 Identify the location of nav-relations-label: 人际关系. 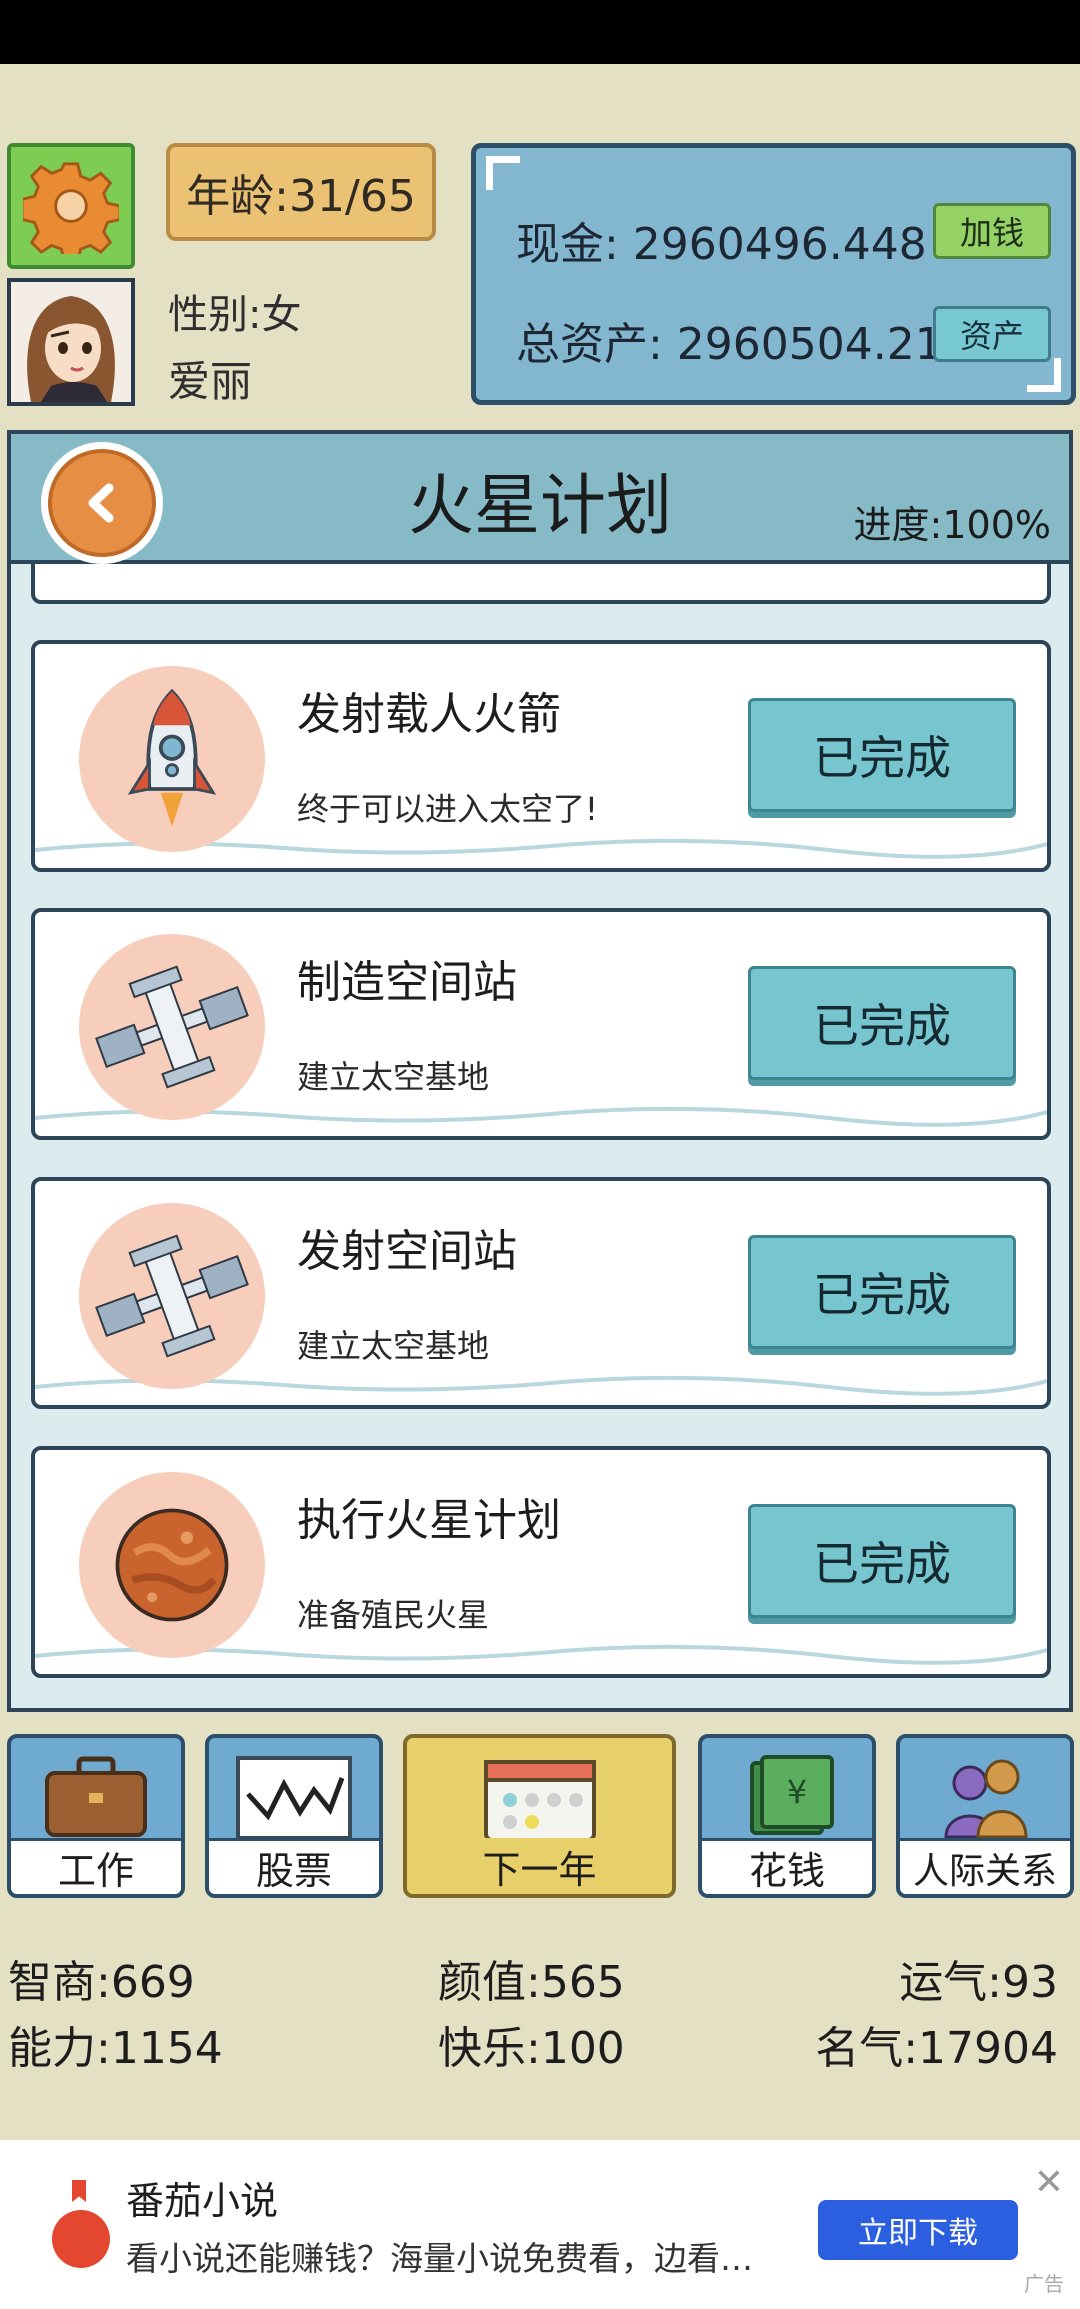
(985, 1866).